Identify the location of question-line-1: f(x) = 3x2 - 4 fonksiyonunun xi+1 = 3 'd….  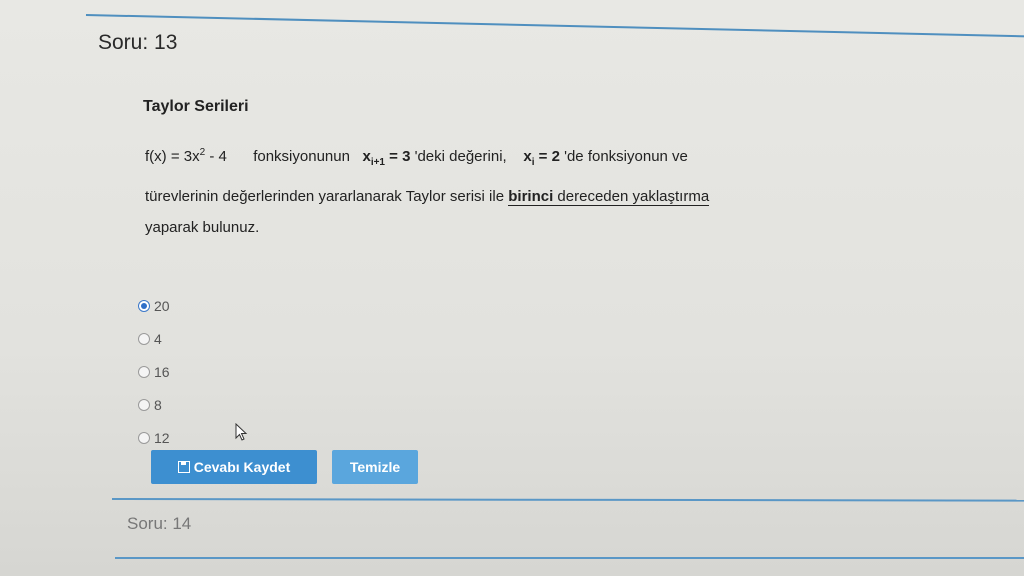
(505, 157).